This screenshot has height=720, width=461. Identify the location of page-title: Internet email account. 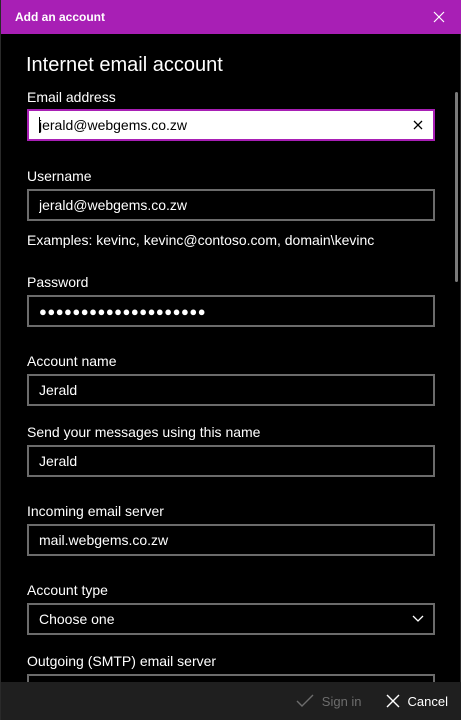
(124, 65).